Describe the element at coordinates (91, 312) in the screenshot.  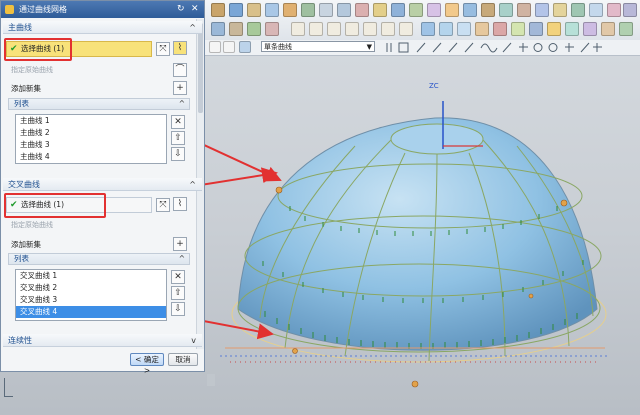
I see `list-item-selected: 交叉曲线 4` at that location.